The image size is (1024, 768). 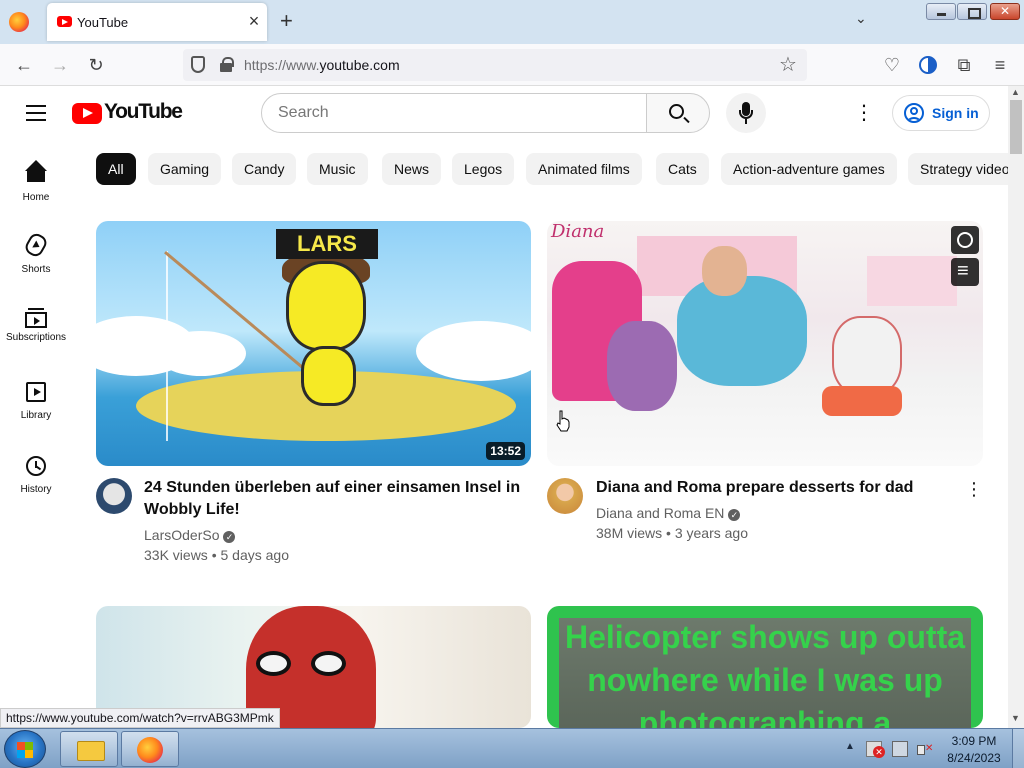 I want to click on video-thumbnail: Diana, so click(x=765, y=343).